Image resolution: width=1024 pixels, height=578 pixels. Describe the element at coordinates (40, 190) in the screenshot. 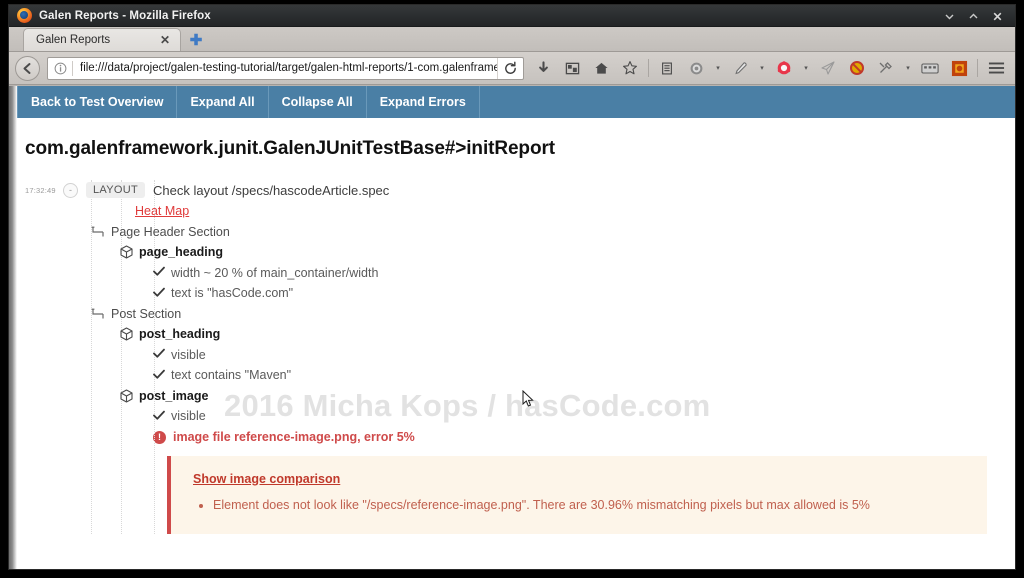

I see `timestamp: 17:32:49` at that location.